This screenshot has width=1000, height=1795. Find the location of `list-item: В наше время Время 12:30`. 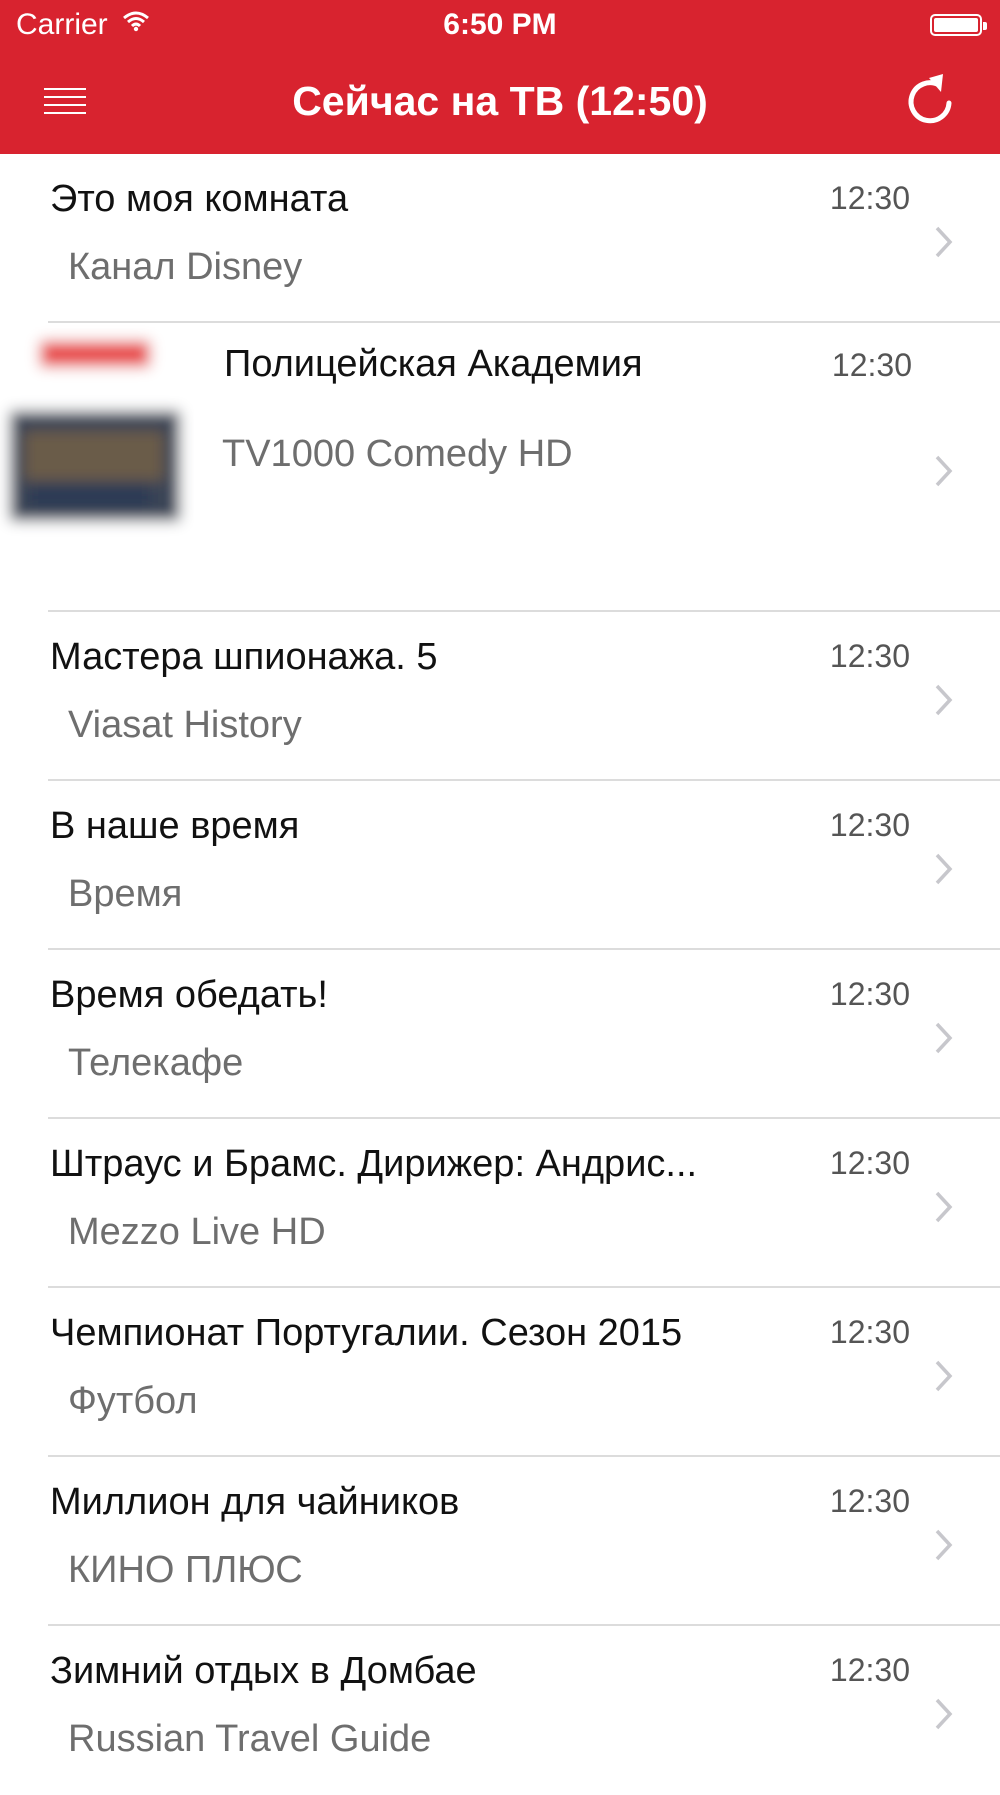

list-item: В наше время Время 12:30 is located at coordinates (500, 865).